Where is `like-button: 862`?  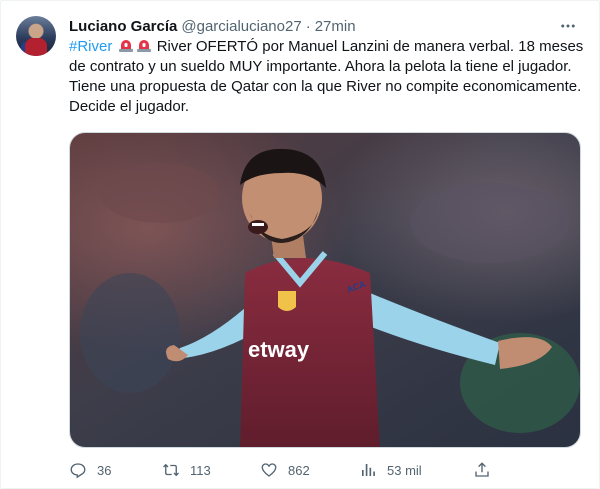 like-button: 862 is located at coordinates (285, 470).